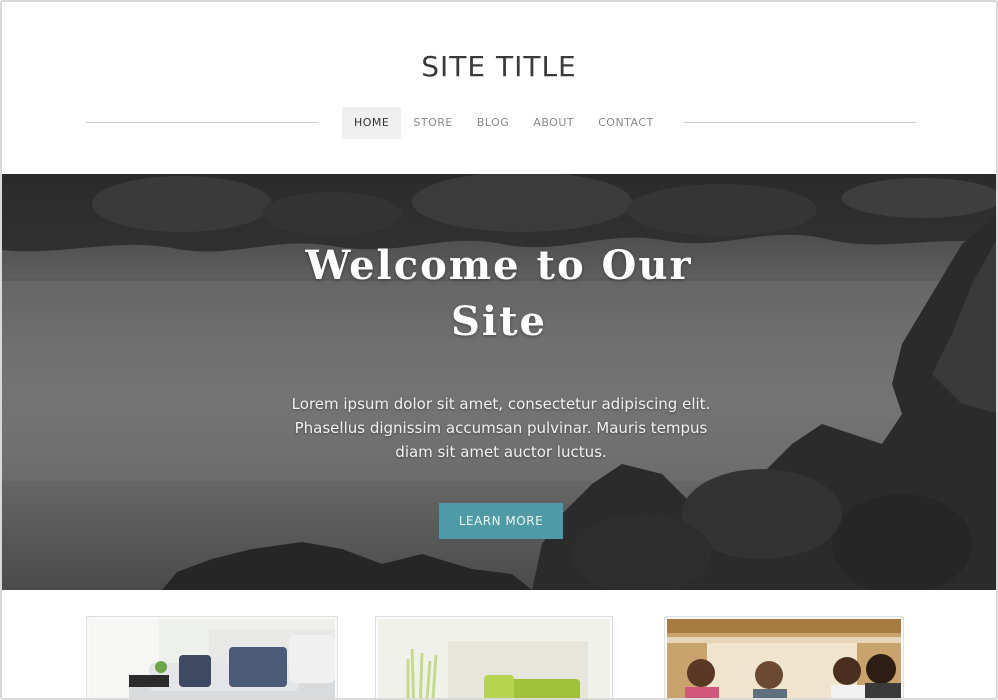 This screenshot has width=998, height=700. I want to click on hero-title-line-2: Site, so click(498, 321).